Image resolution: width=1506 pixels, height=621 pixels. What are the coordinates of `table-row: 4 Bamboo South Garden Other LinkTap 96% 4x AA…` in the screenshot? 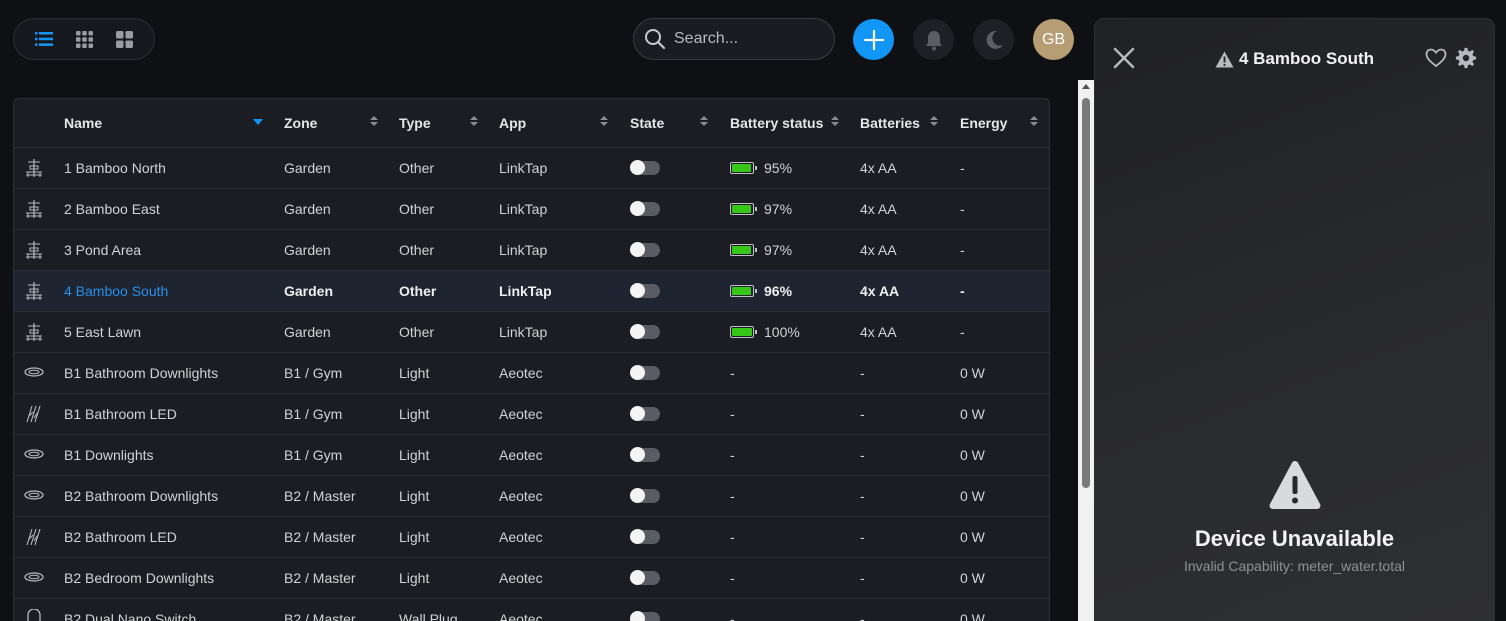 It's located at (531, 291).